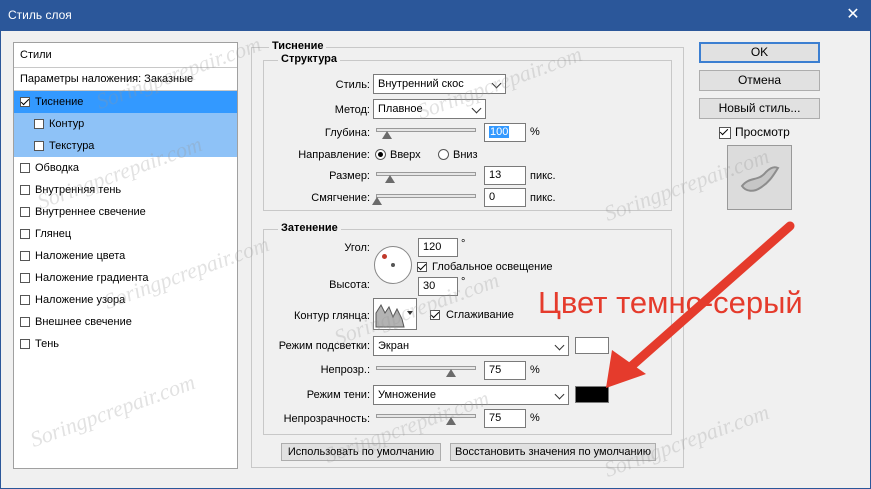 The image size is (871, 489). What do you see at coordinates (759, 80) in the screenshot?
I see `cancel-button: Отмена` at bounding box center [759, 80].